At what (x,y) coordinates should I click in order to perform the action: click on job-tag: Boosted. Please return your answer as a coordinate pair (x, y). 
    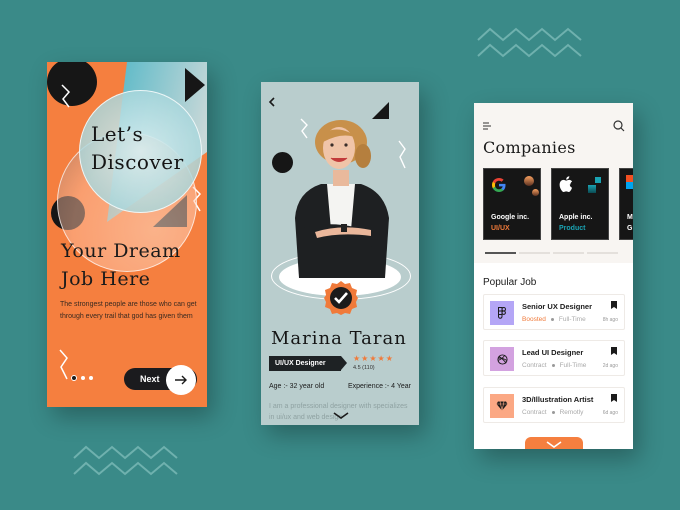
    Looking at the image, I should click on (534, 319).